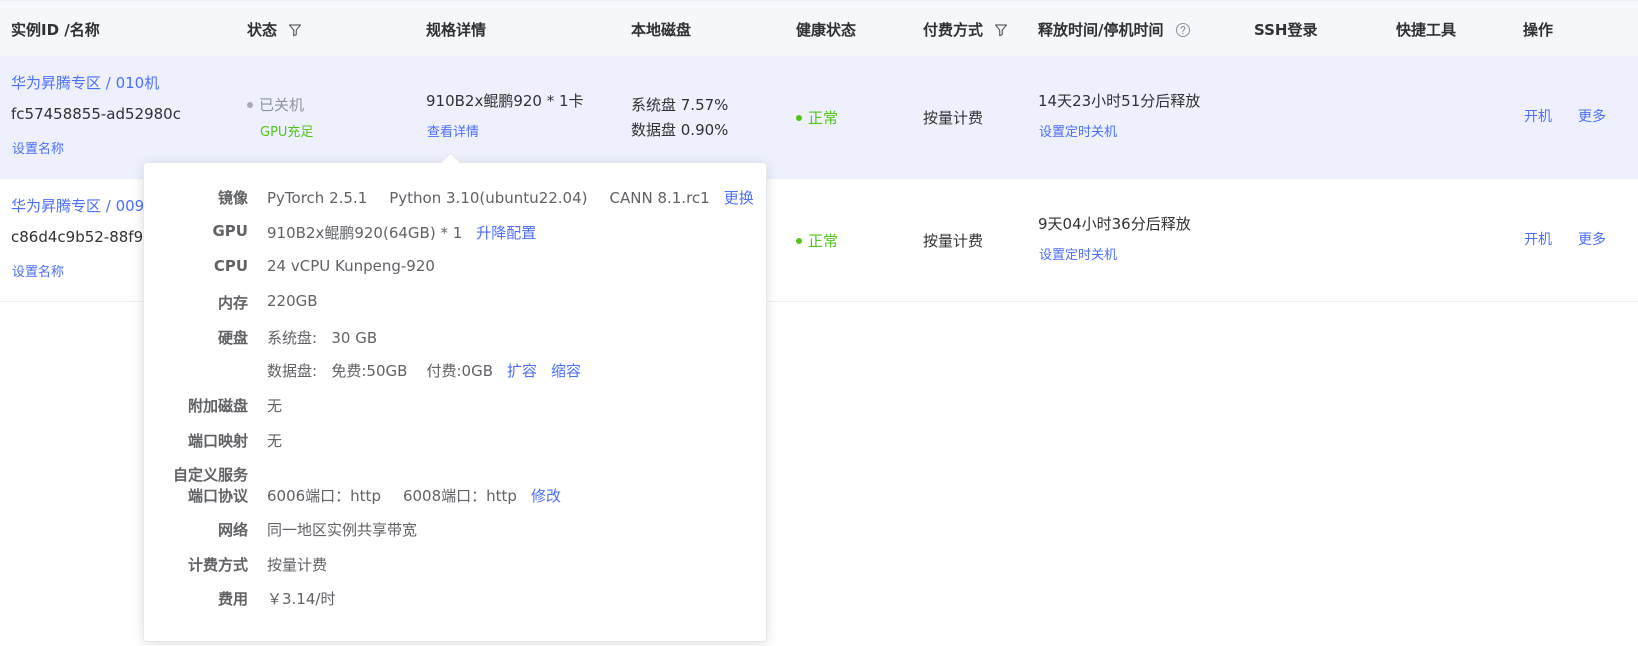 Image resolution: width=1638 pixels, height=646 pixels. What do you see at coordinates (365, 233) in the screenshot?
I see `gpu-value: 910B2x鲲鹏920(64GB) * 1` at bounding box center [365, 233].